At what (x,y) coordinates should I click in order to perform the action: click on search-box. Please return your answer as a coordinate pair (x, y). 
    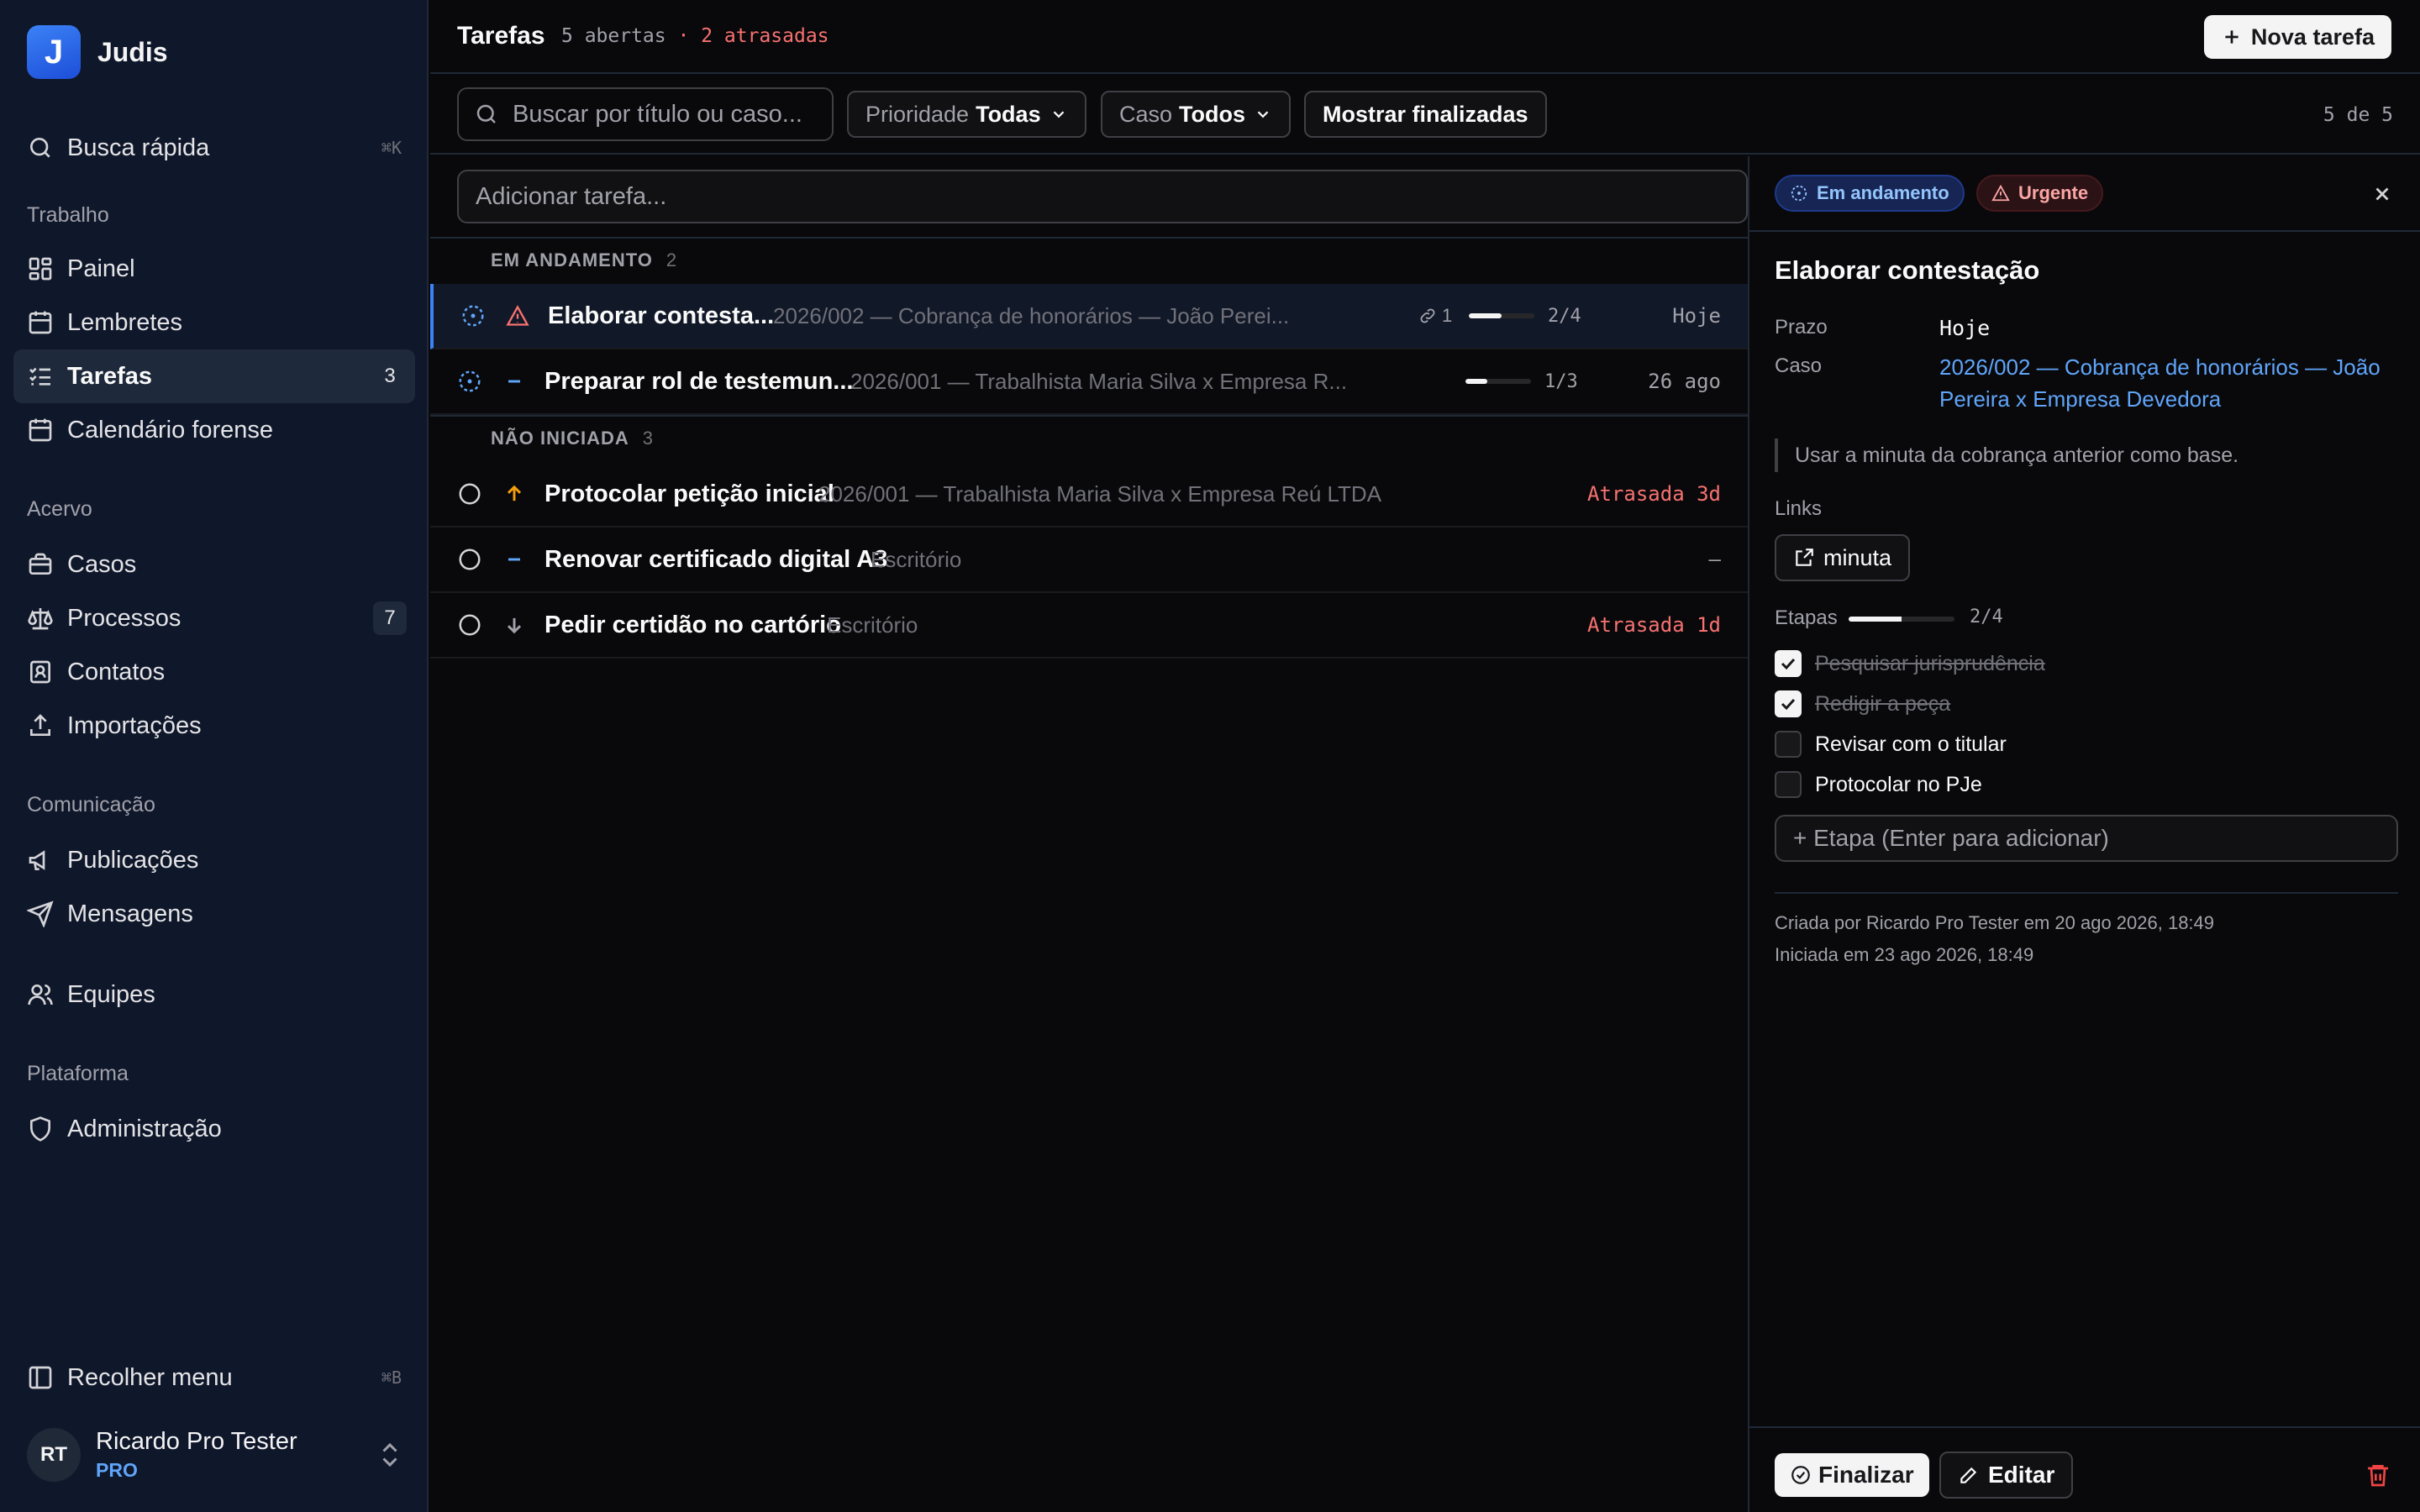
    Looking at the image, I should click on (645, 114).